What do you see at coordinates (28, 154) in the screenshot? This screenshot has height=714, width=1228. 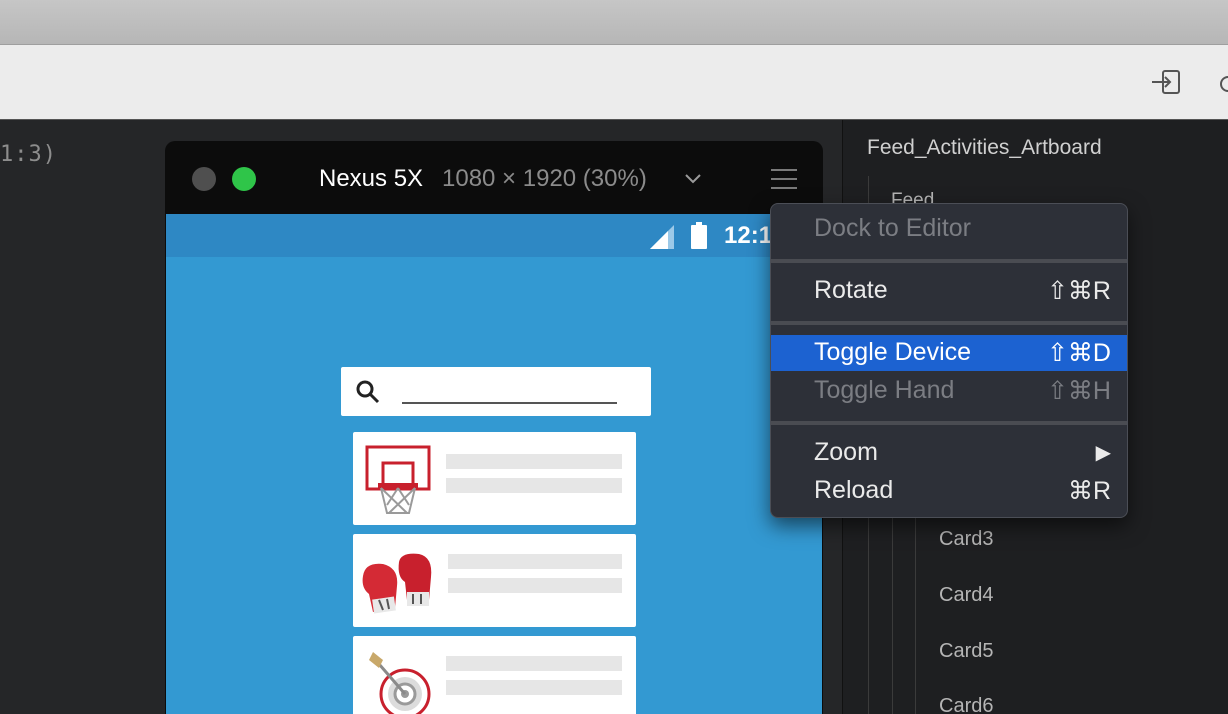 I see `code-fragment: 1:3)` at bounding box center [28, 154].